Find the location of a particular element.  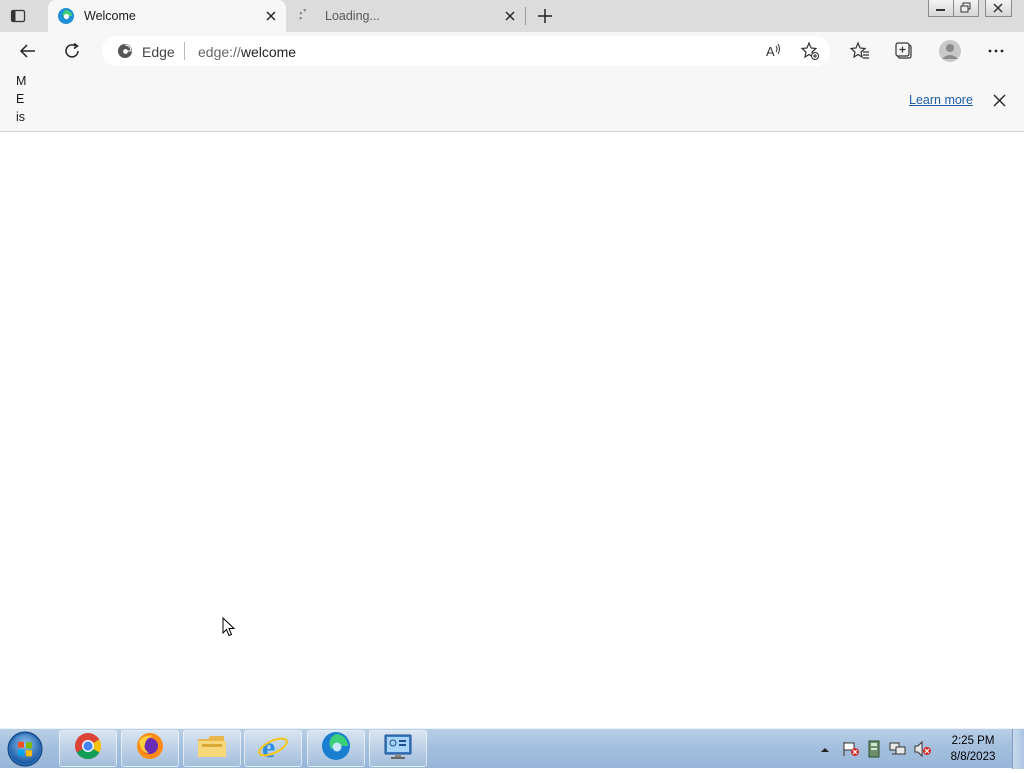

new-tab-icon is located at coordinates (545, 16).